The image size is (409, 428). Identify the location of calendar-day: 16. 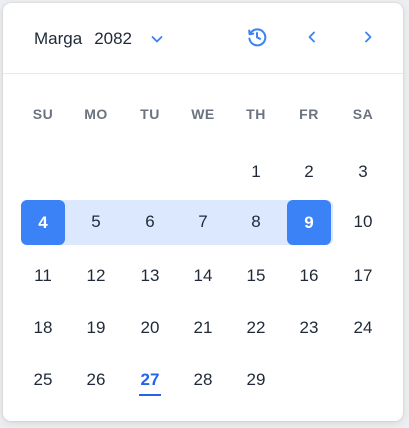
(309, 276).